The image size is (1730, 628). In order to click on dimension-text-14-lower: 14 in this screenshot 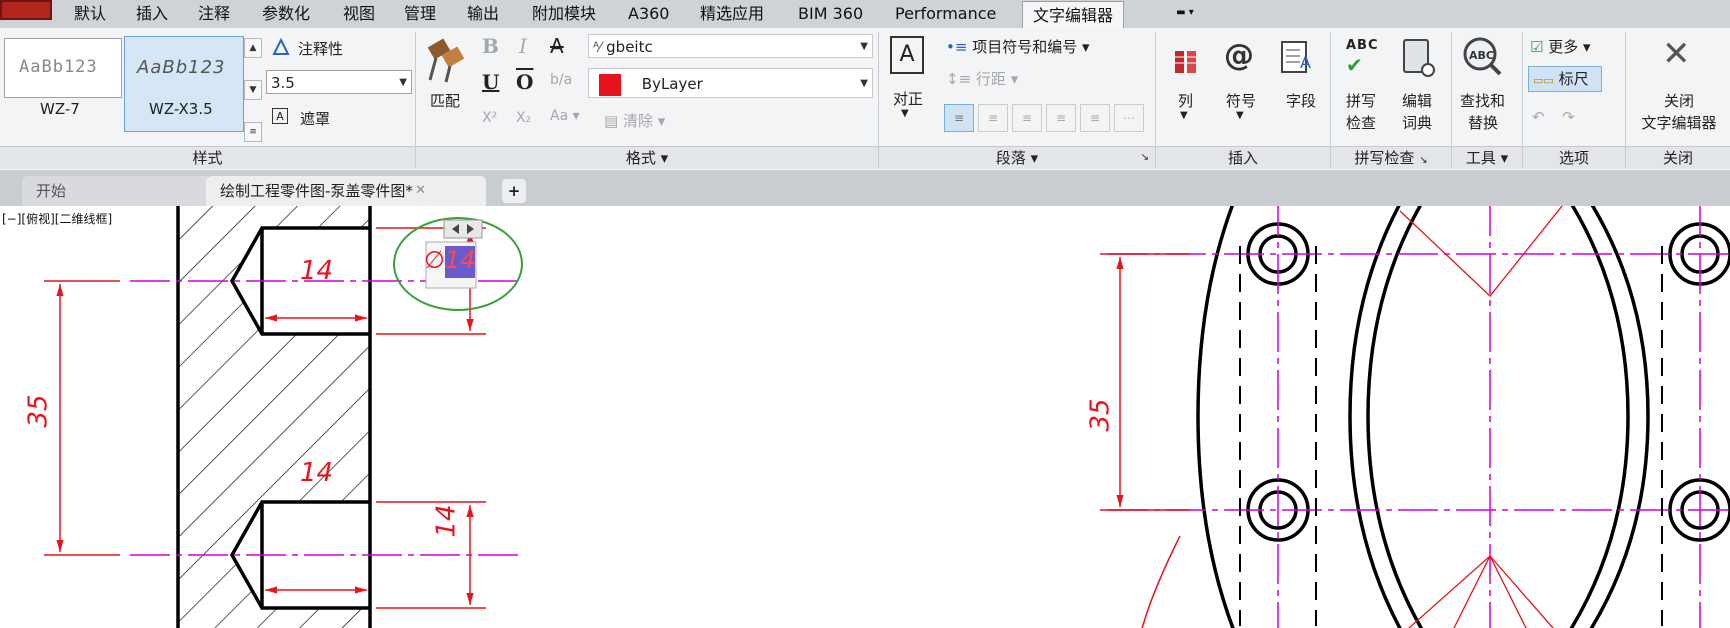, I will do `click(316, 473)`.